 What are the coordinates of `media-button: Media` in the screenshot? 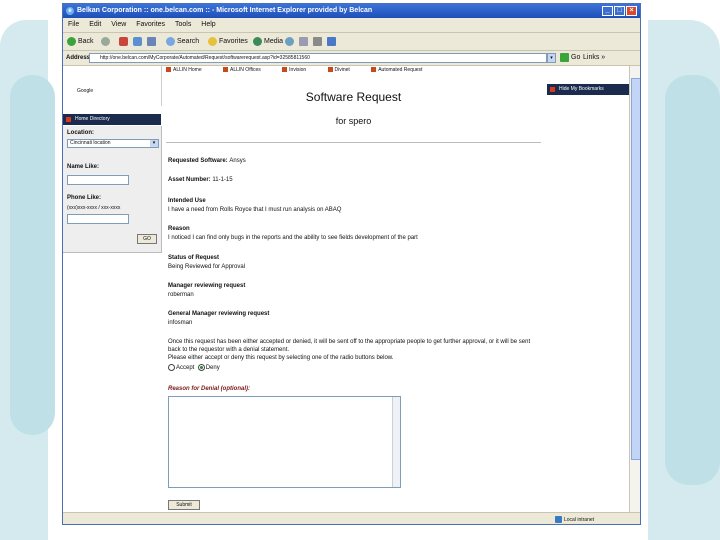 It's located at (268, 41).